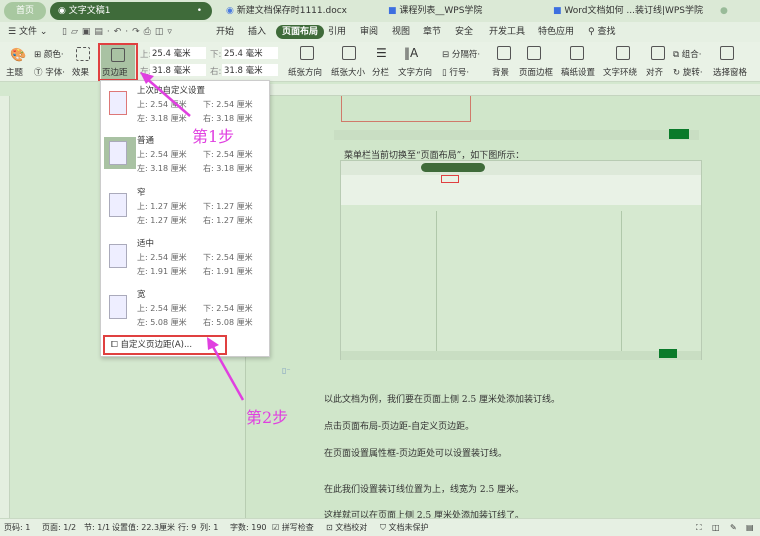 This screenshot has height=536, width=760. I want to click on proofread-label: 文档校对, so click(351, 527).